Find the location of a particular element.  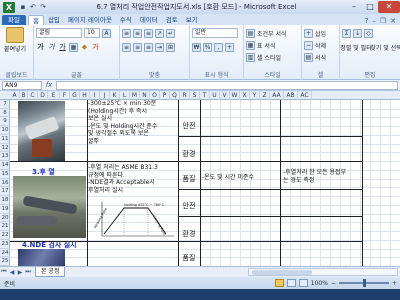

horizontal-scrollbar is located at coordinates (323, 272).